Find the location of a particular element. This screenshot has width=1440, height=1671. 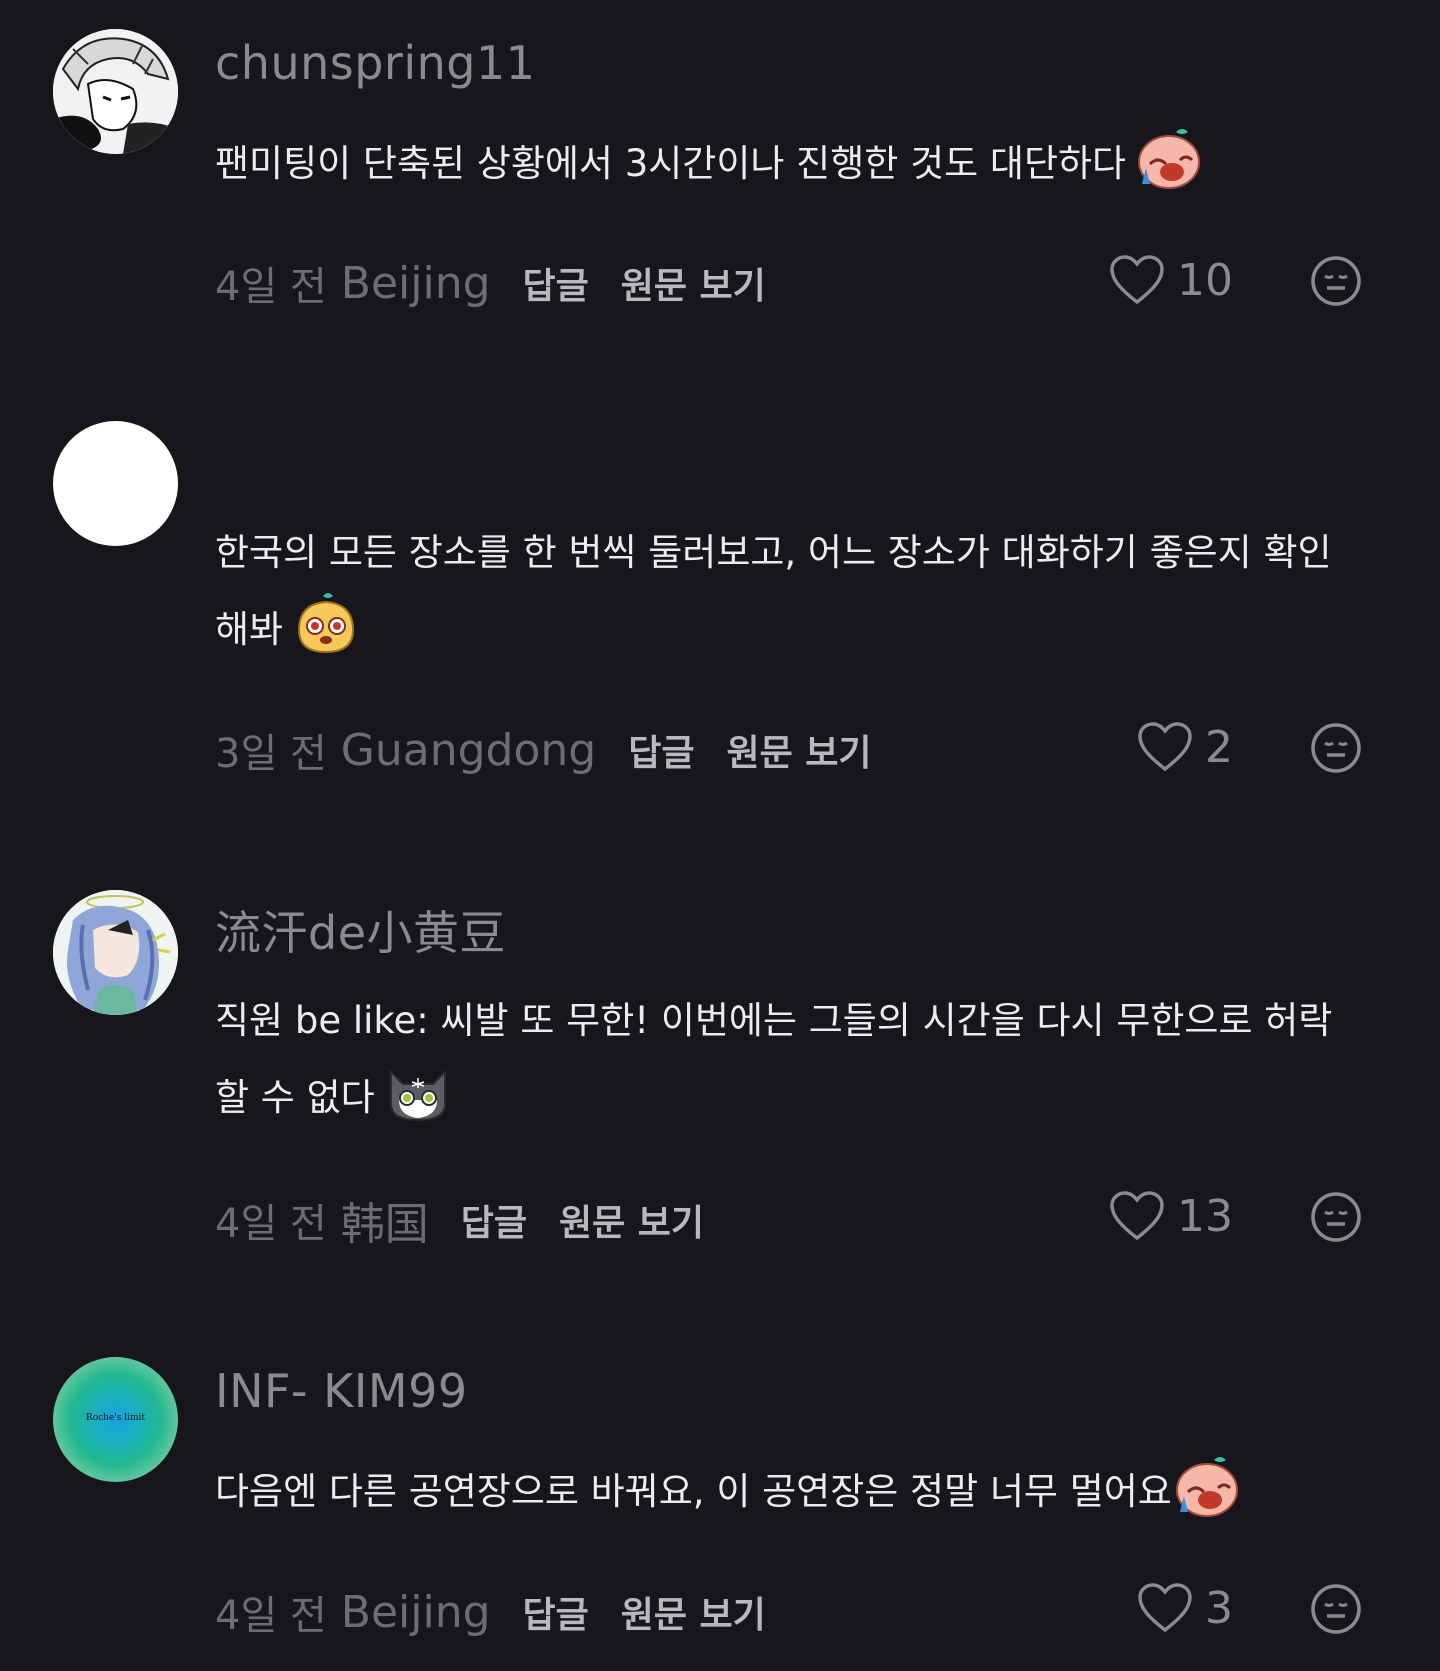

comment-location: 韩国 is located at coordinates (384, 1224).